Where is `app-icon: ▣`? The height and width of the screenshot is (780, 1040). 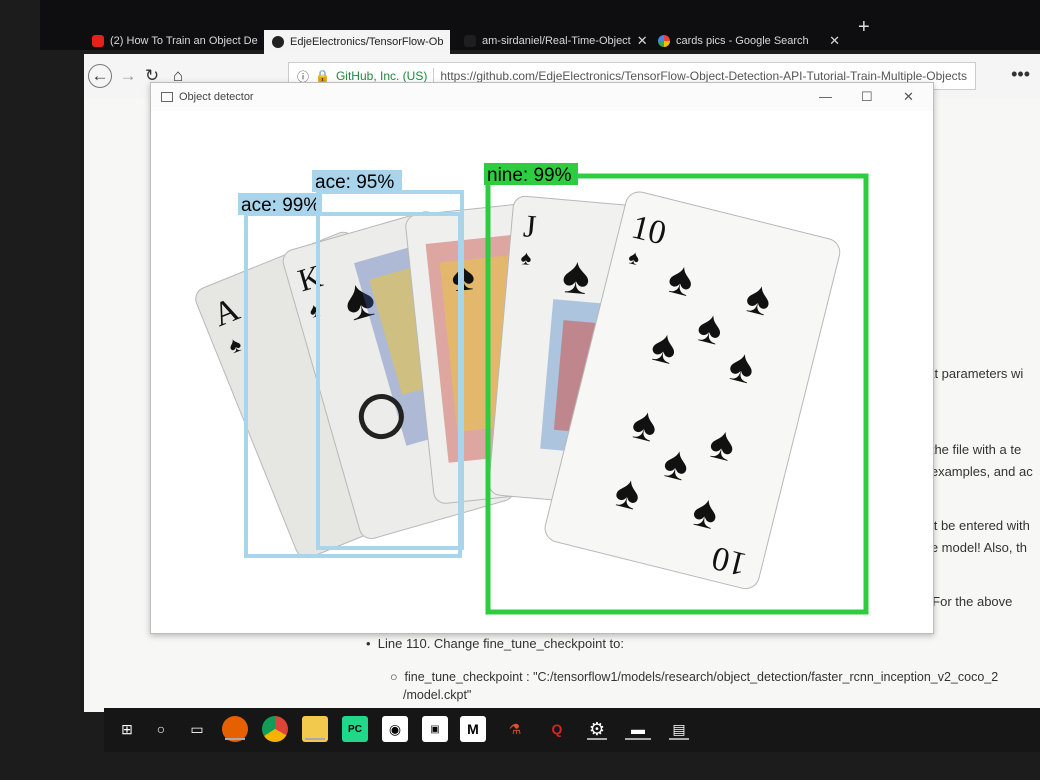
app-icon: ▣ is located at coordinates (435, 729).